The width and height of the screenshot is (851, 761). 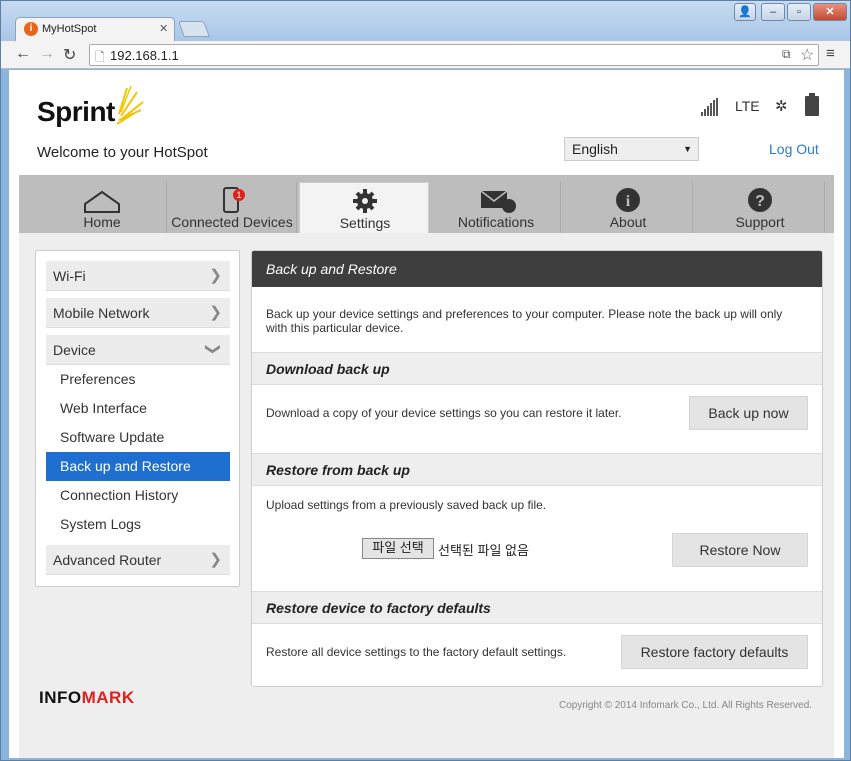 I want to click on sprint-rays-icon, so click(x=130, y=105).